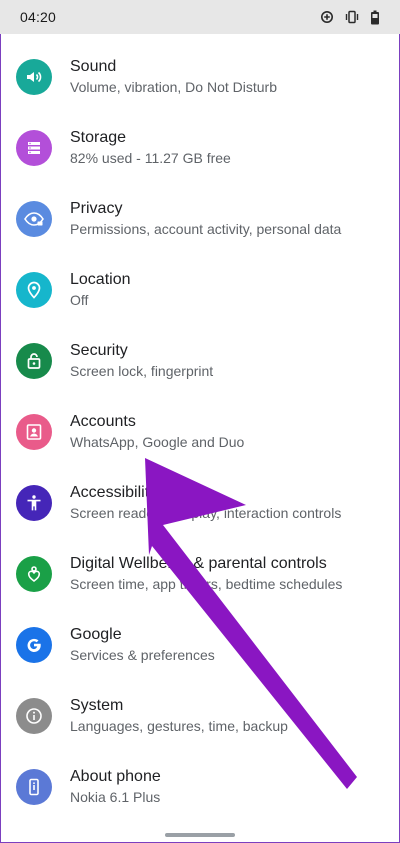  I want to click on settings-item-title: Storage, so click(98, 137).